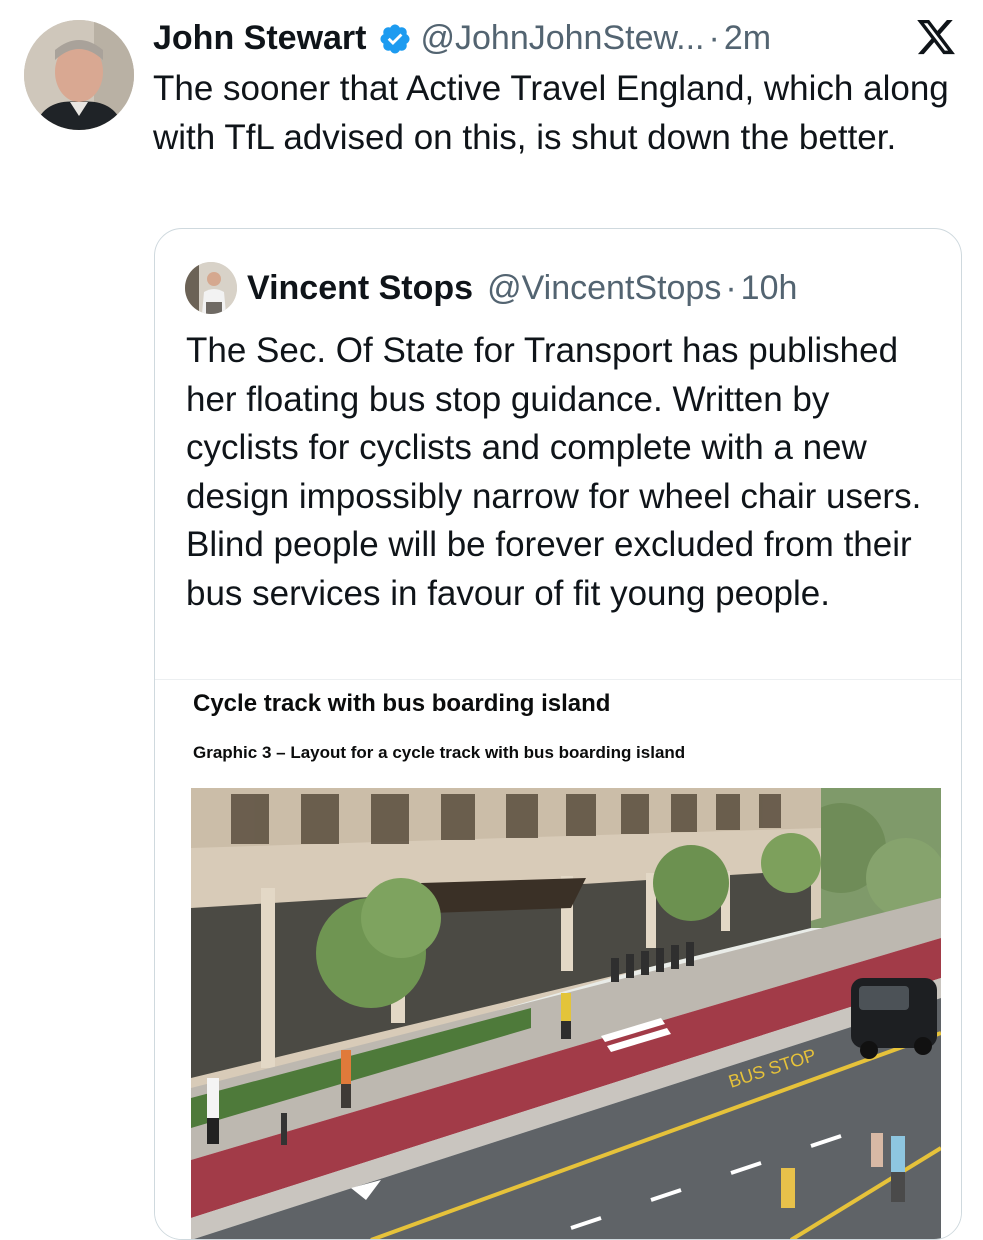 This screenshot has width=983, height=1240. What do you see at coordinates (395, 38) in the screenshot?
I see `verified-badge-icon` at bounding box center [395, 38].